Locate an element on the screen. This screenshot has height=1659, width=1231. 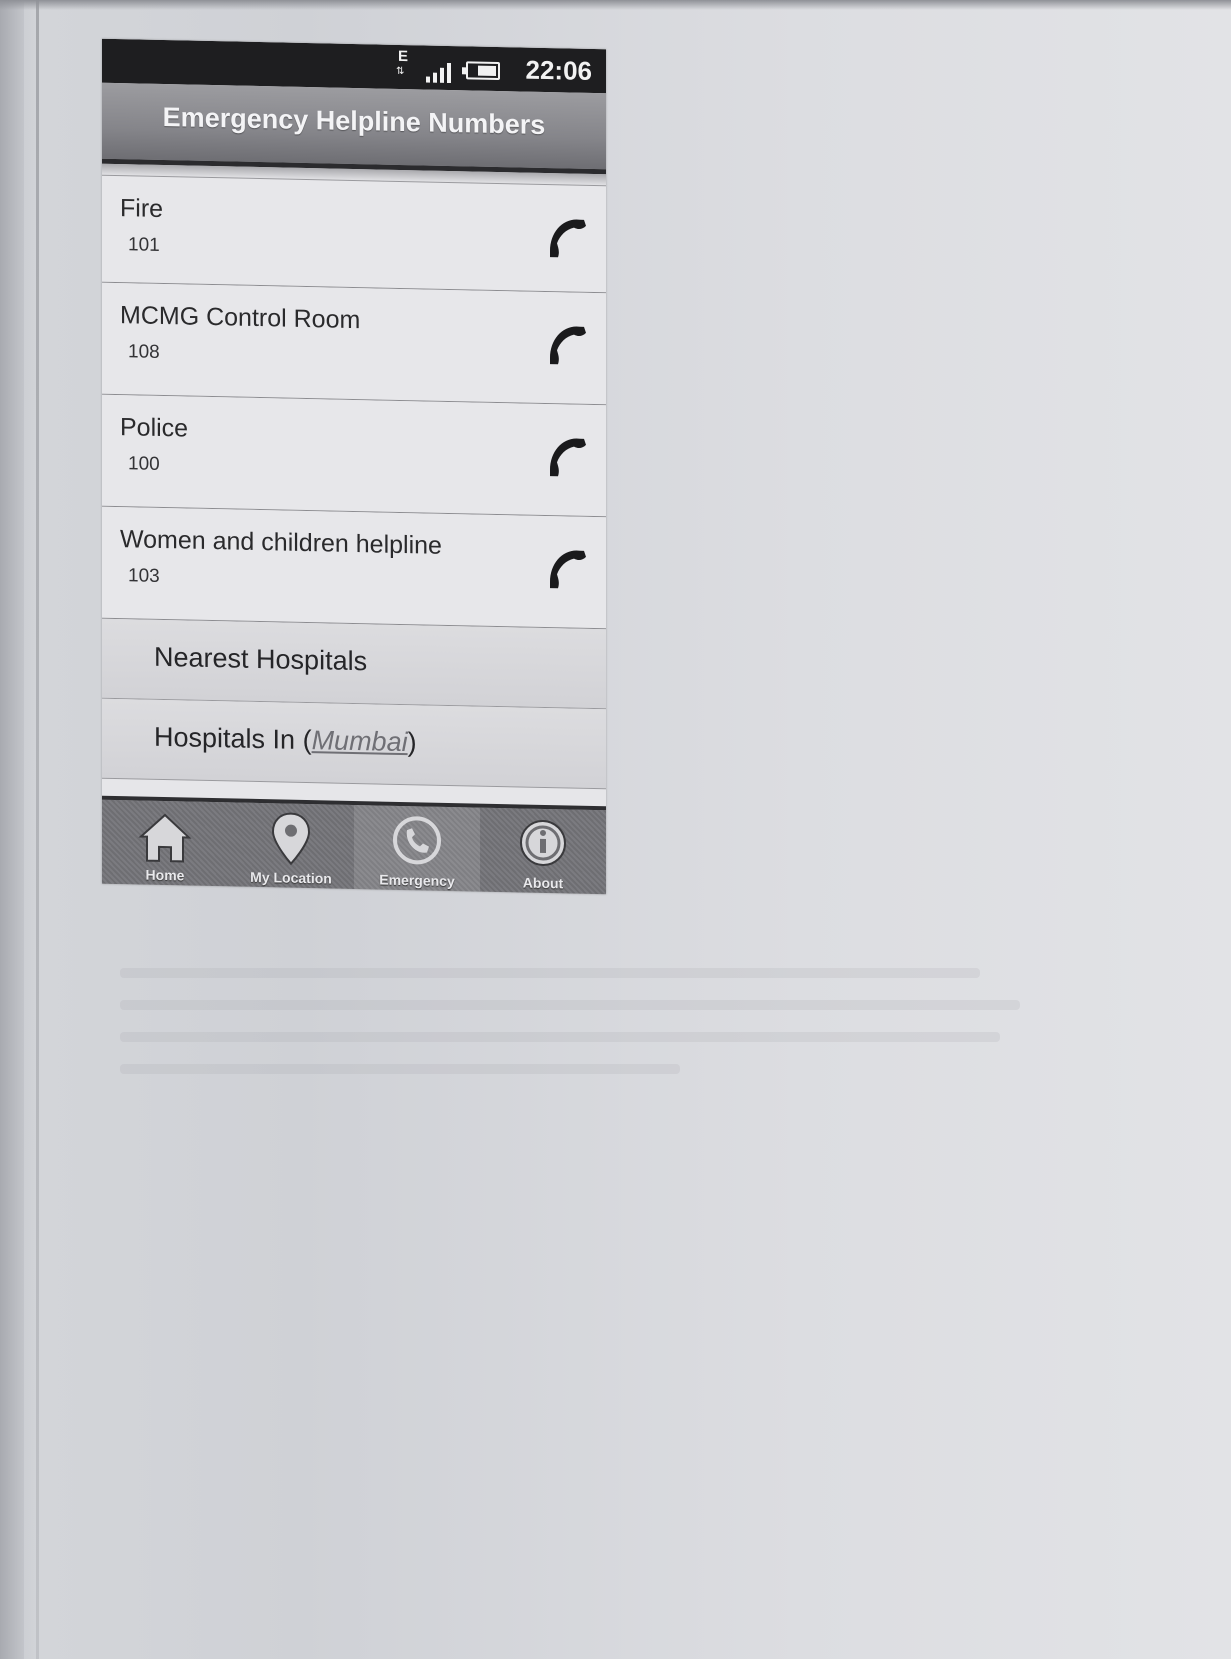
helpline-number: 103 is located at coordinates (144, 576).